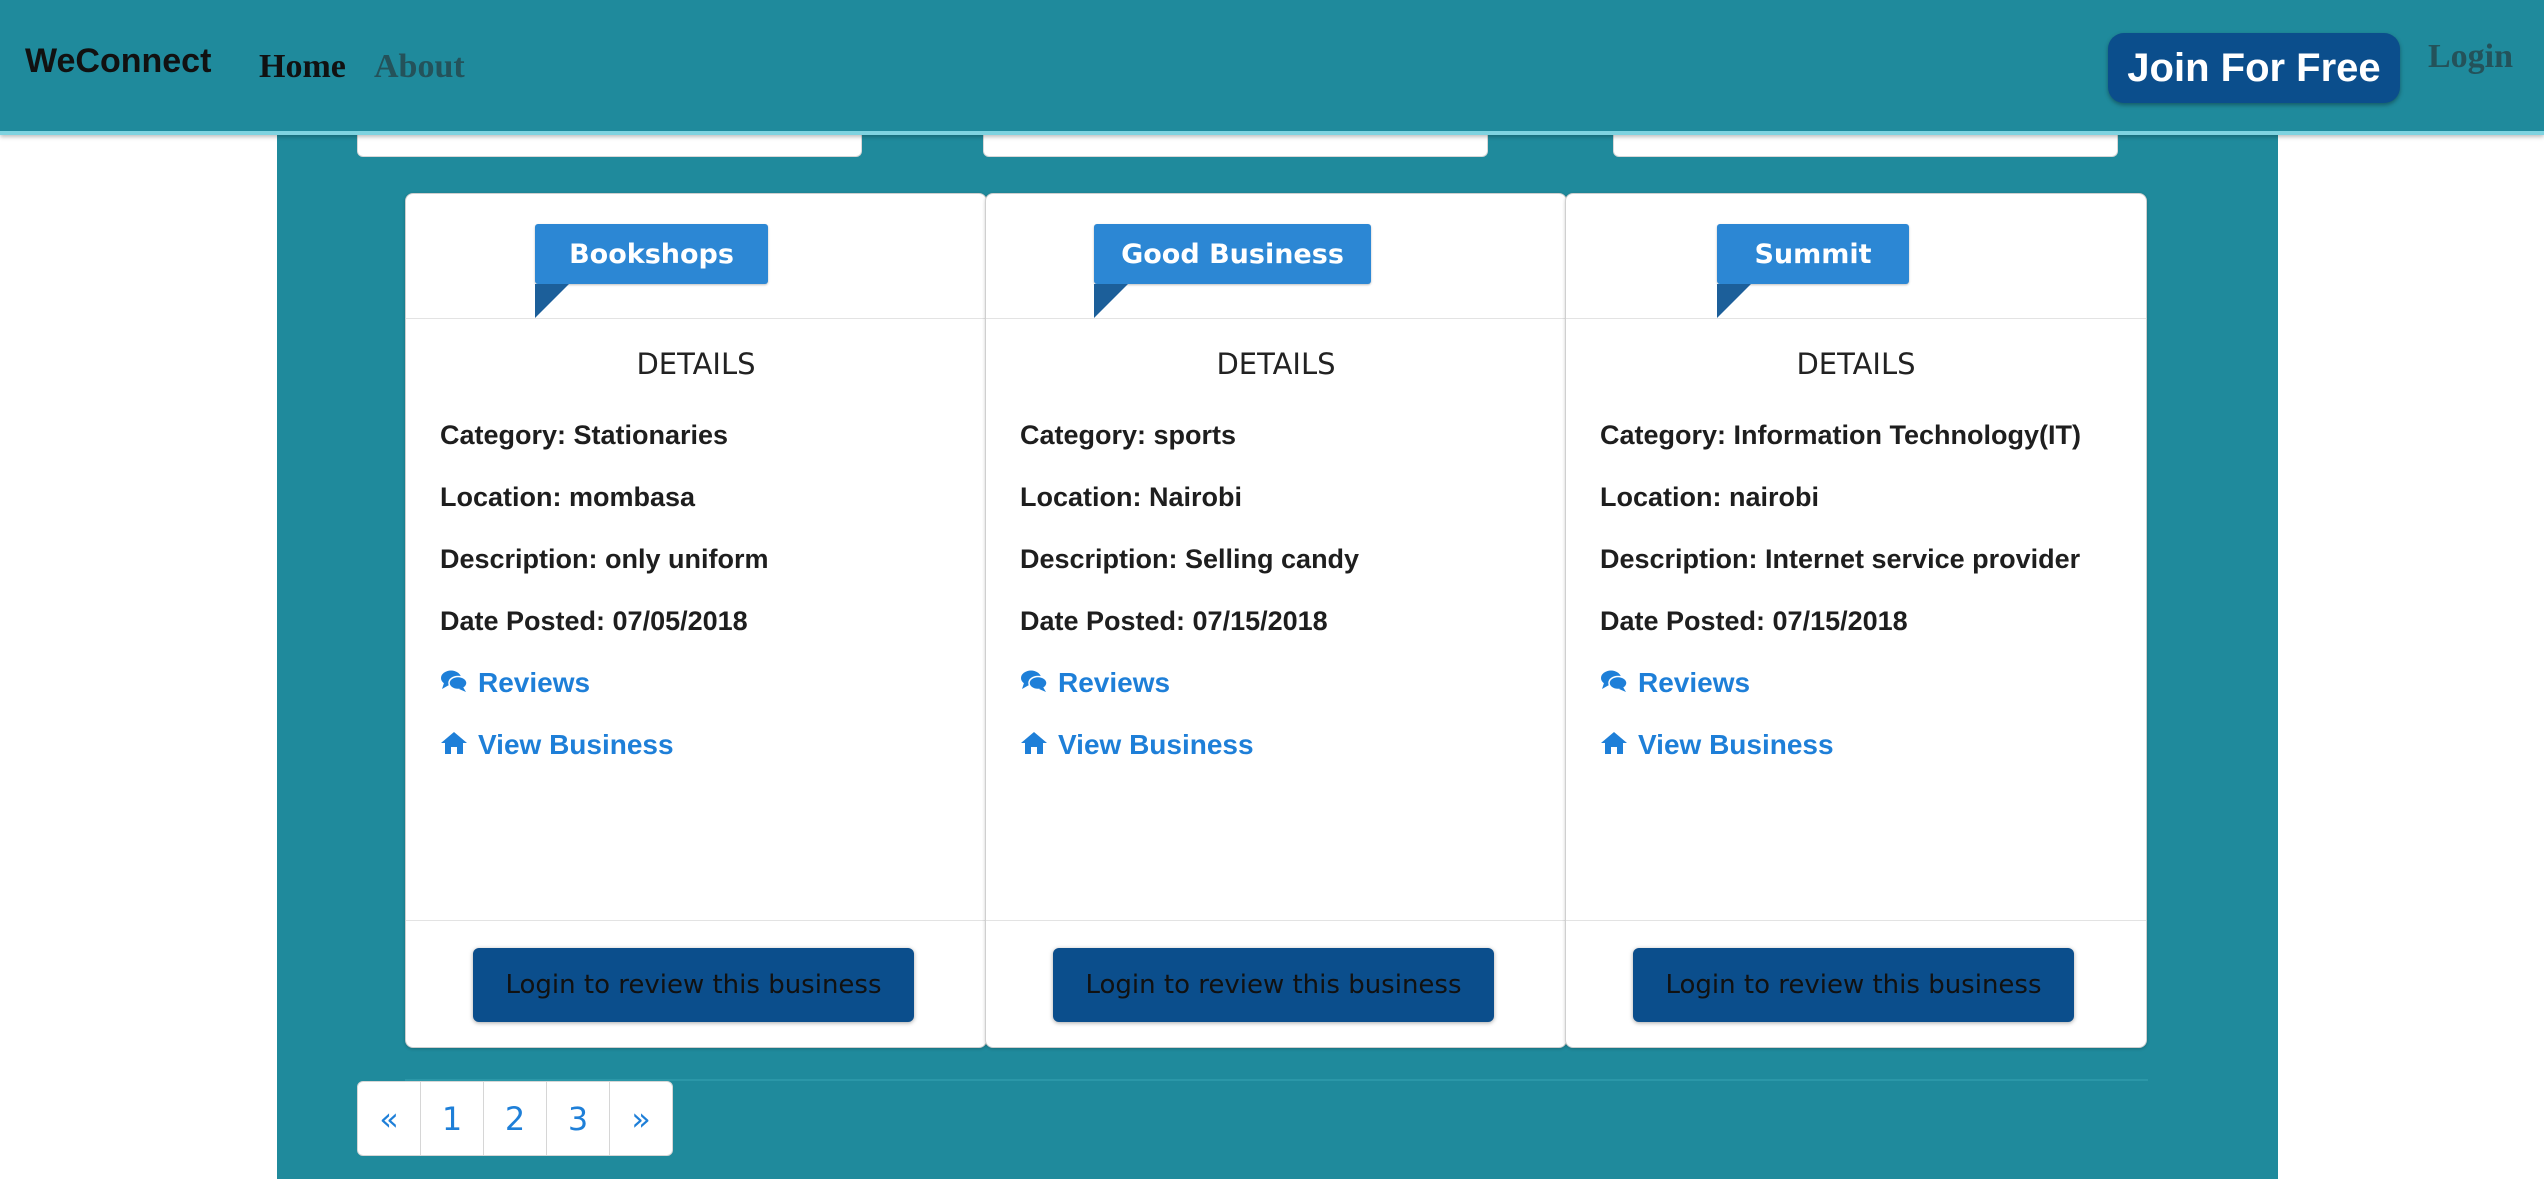  Describe the element at coordinates (1813, 254) in the screenshot. I see `business-name-ribbon: Summit` at that location.